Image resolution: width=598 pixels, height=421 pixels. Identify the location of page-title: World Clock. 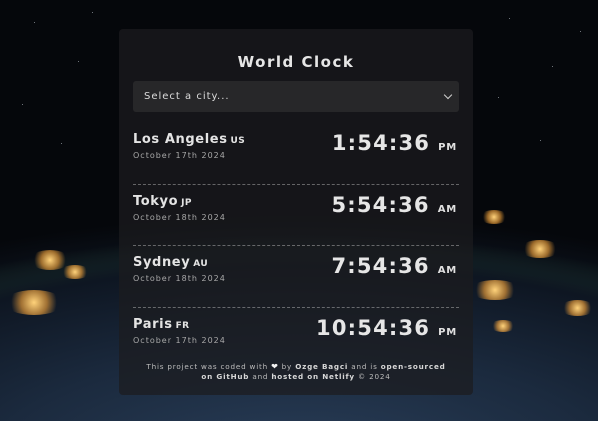
(296, 62).